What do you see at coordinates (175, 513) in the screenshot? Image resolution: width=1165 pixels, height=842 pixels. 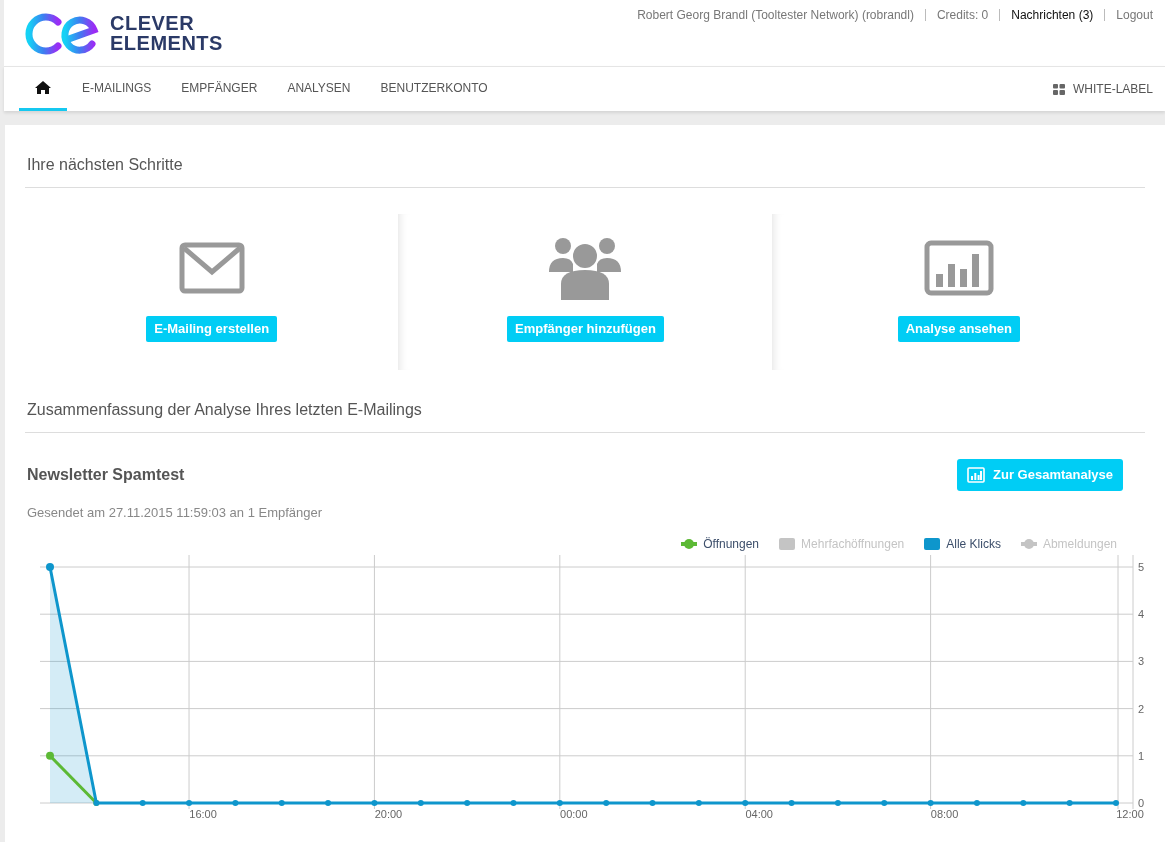 I see `sent-info: Gesendet am 27.11.2015 11:59:03 an 1 Empfänger` at bounding box center [175, 513].